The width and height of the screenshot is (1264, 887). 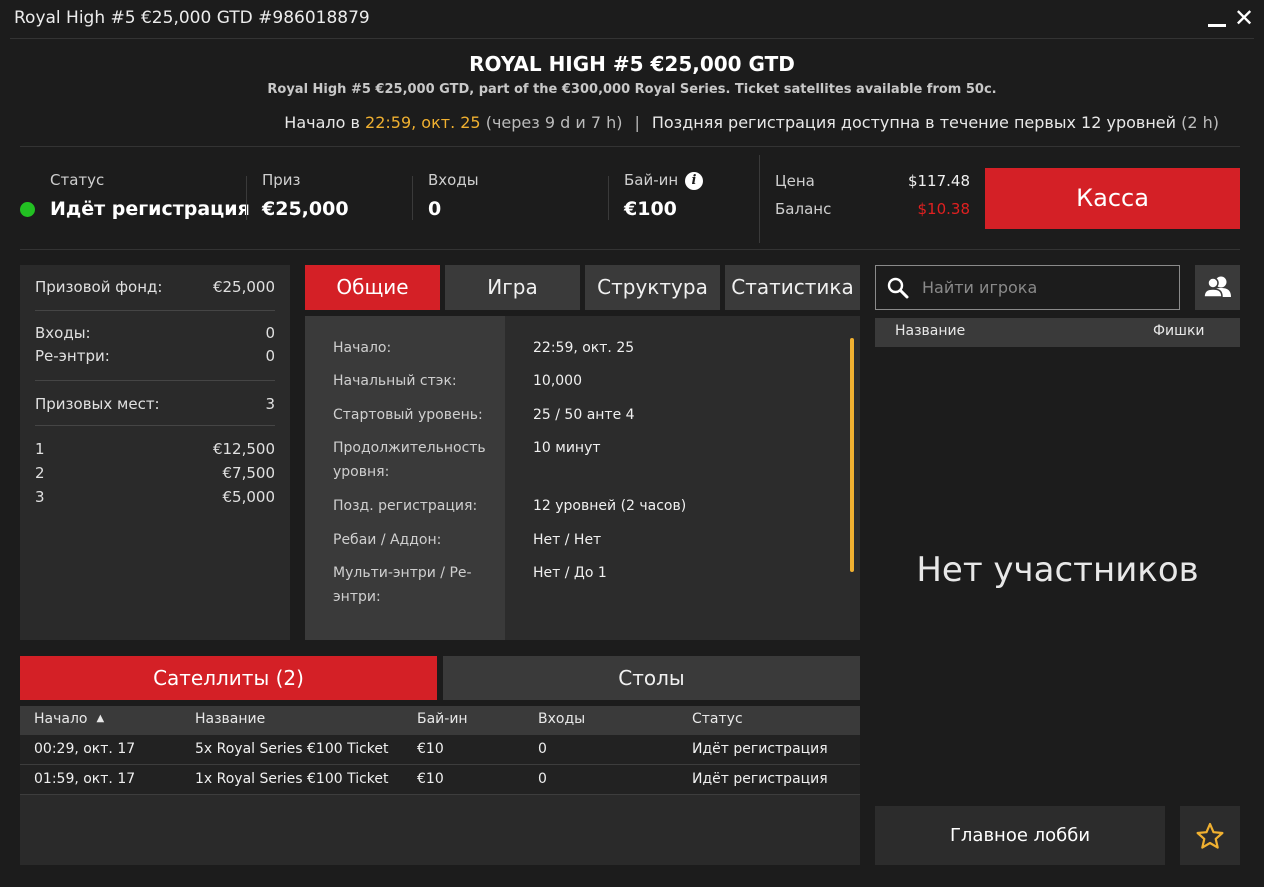 I want to click on payout-place: 2, so click(x=40, y=473).